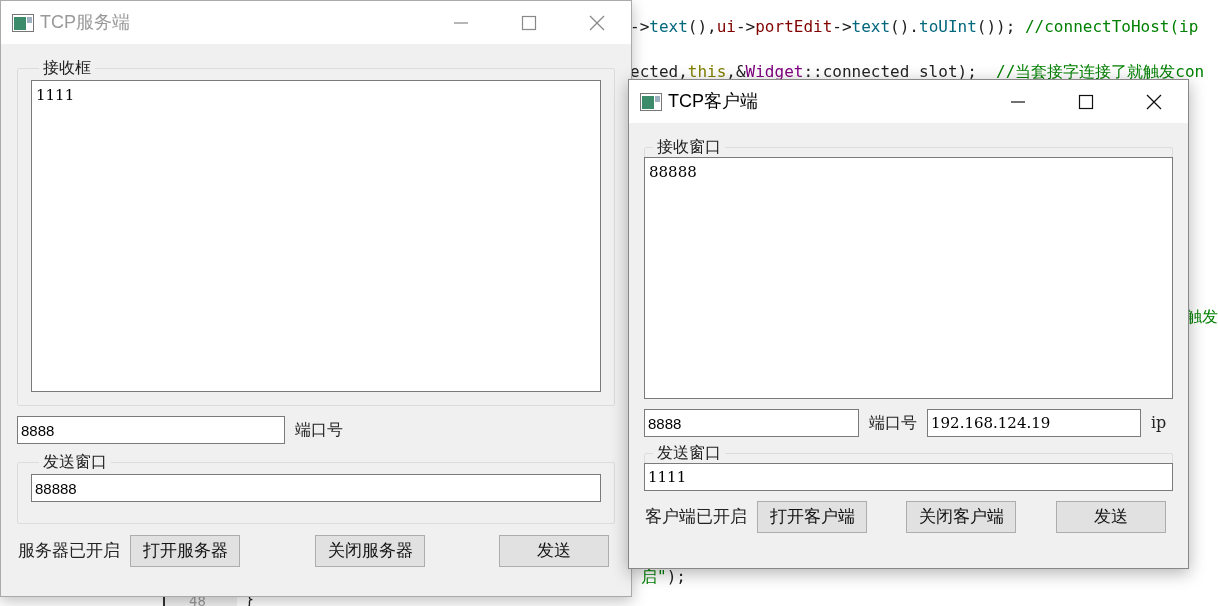 This screenshot has width=1218, height=606. I want to click on input-field: 1111, so click(908, 477).